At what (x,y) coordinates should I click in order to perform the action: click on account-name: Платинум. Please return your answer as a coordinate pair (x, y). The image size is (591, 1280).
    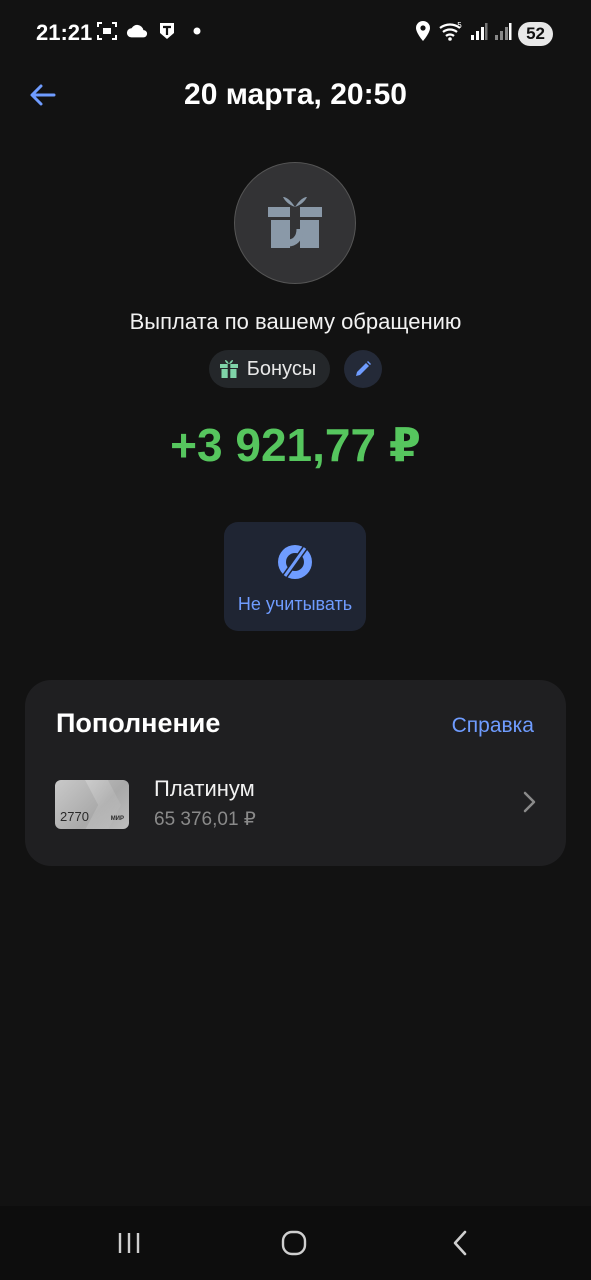
    Looking at the image, I should click on (204, 788).